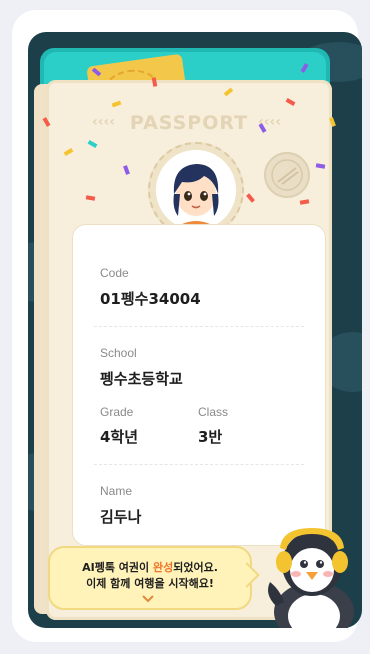 The height and width of the screenshot is (654, 370). I want to click on message-line-2: 이제 함께 여행을 시작해요!, so click(150, 583).